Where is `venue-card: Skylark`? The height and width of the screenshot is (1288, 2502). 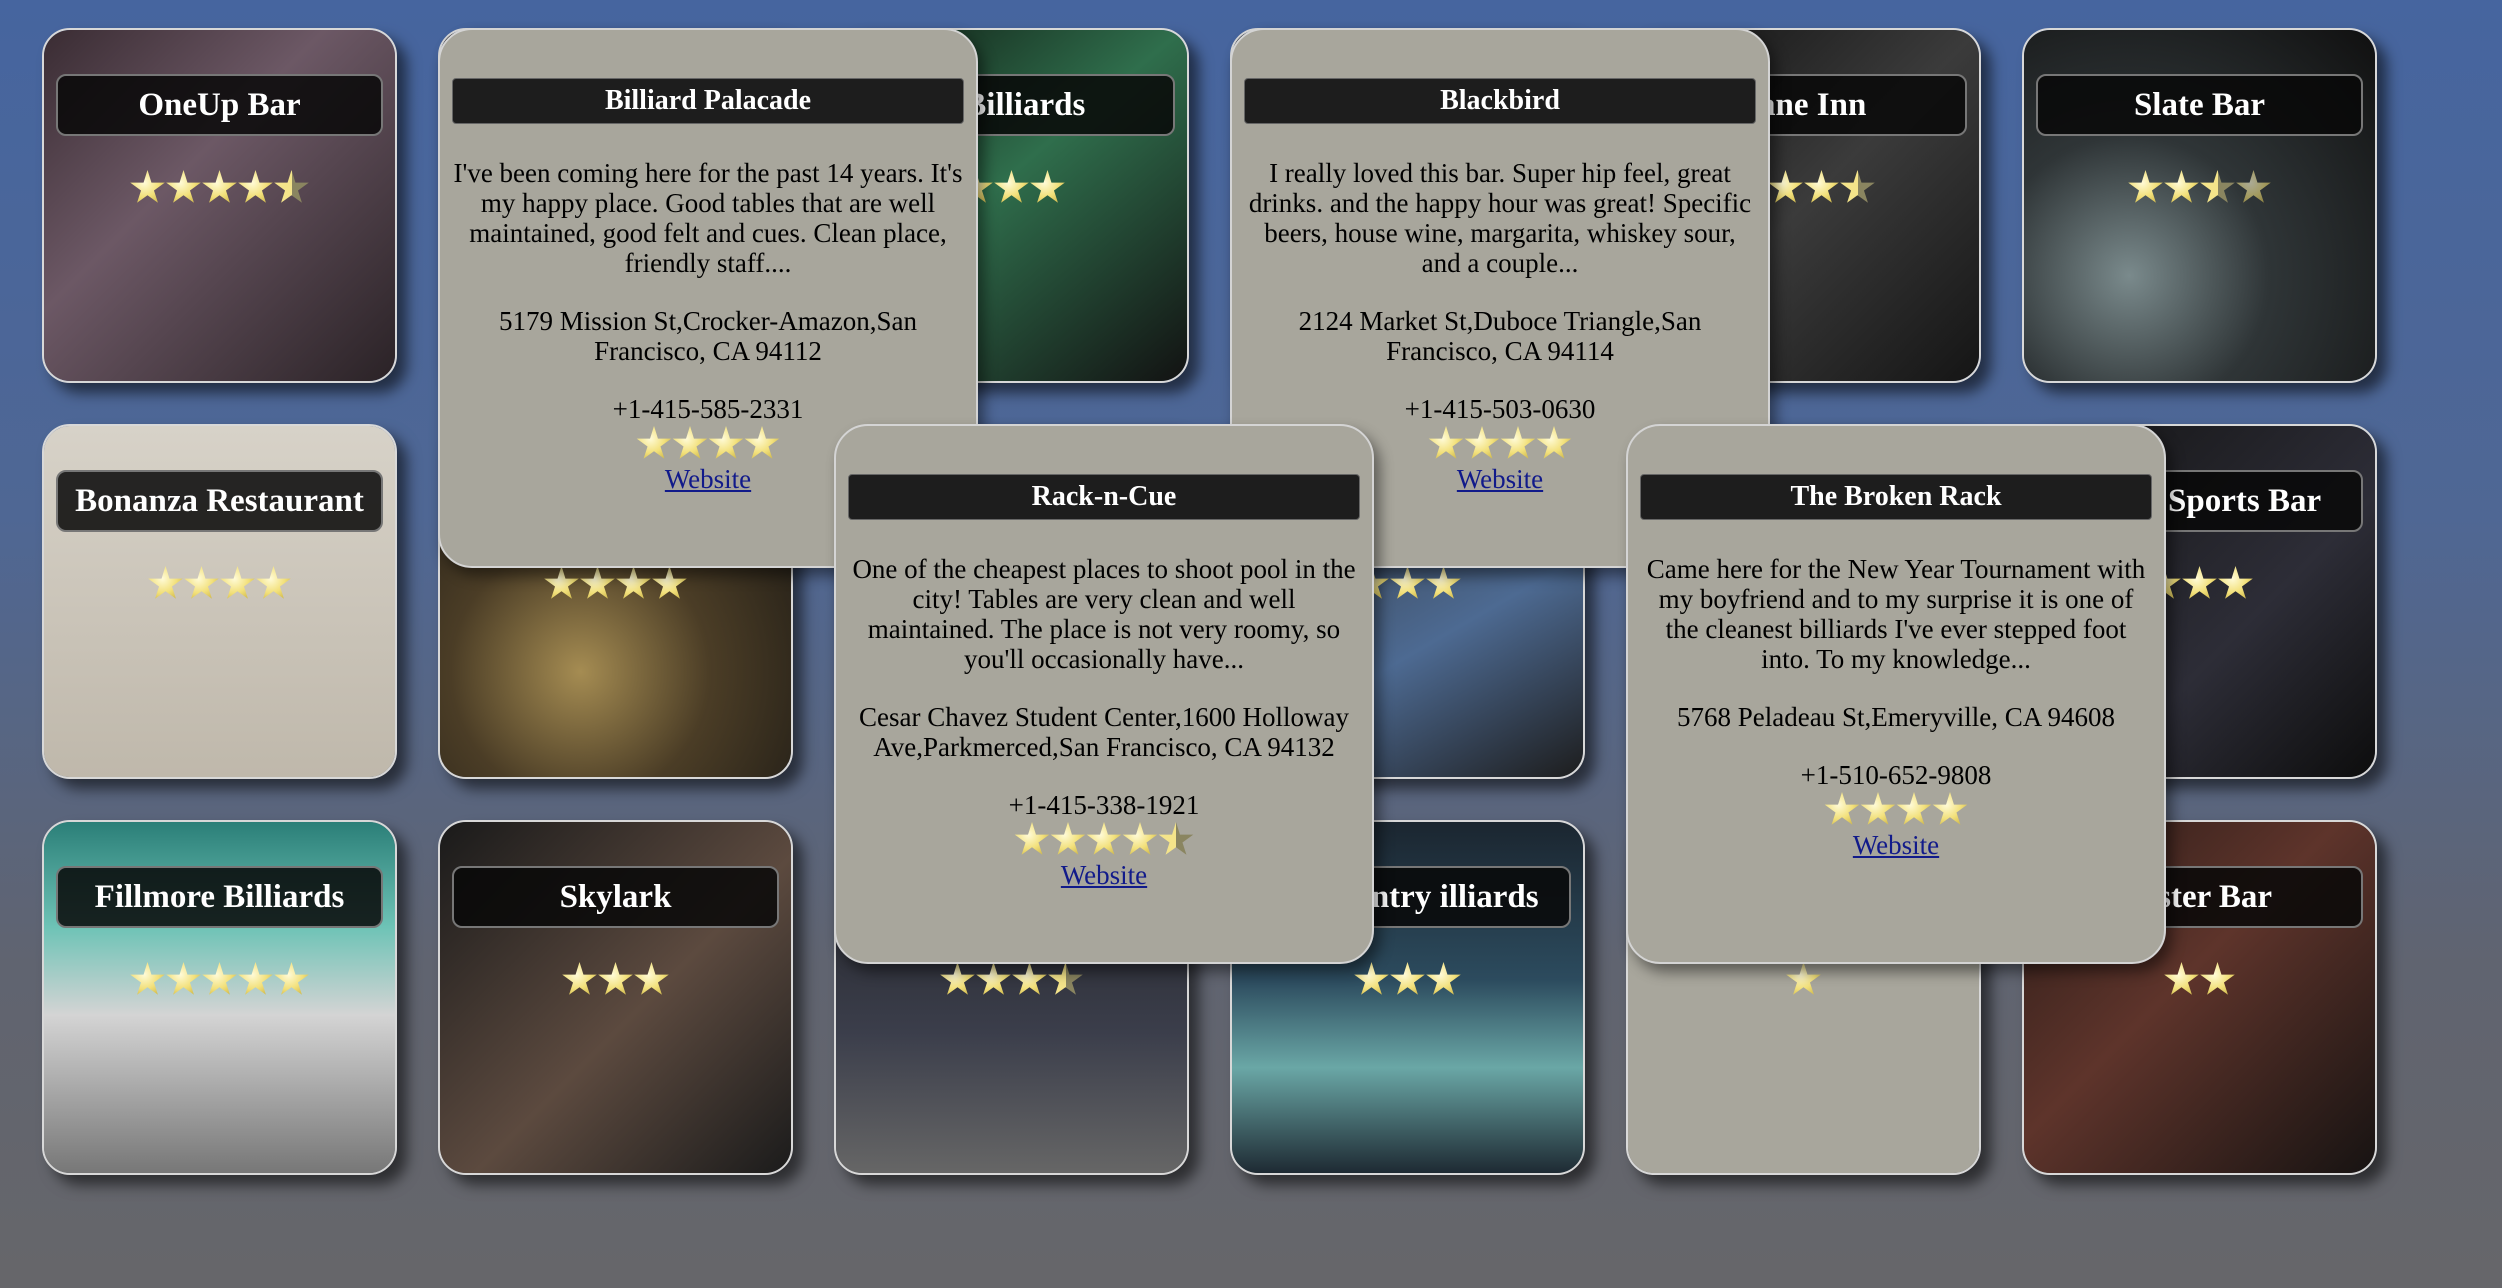 venue-card: Skylark is located at coordinates (615, 997).